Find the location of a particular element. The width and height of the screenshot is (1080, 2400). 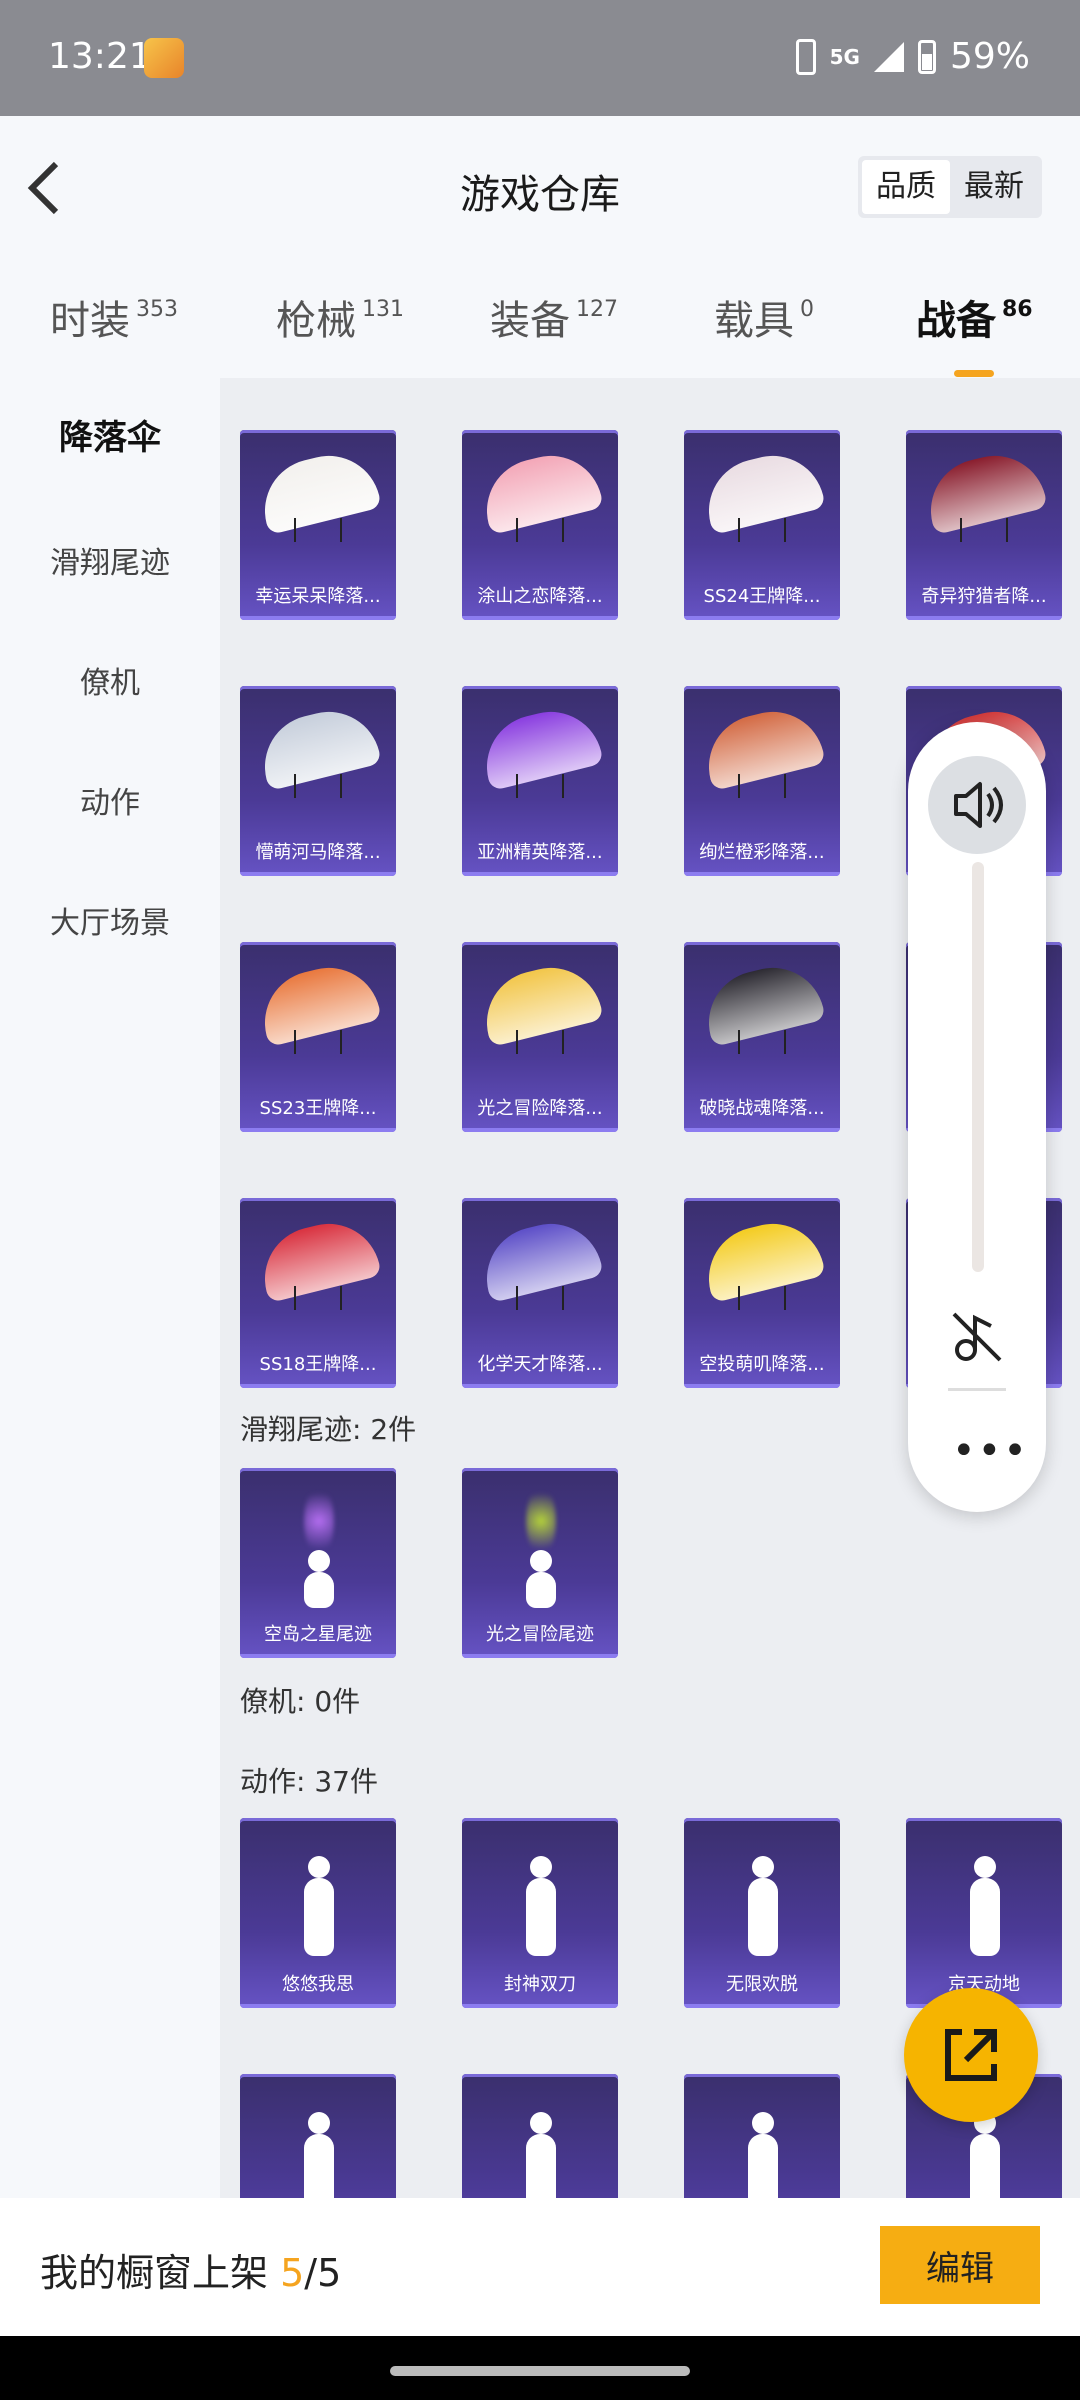

sort-latest-button: 最新 is located at coordinates (994, 187).